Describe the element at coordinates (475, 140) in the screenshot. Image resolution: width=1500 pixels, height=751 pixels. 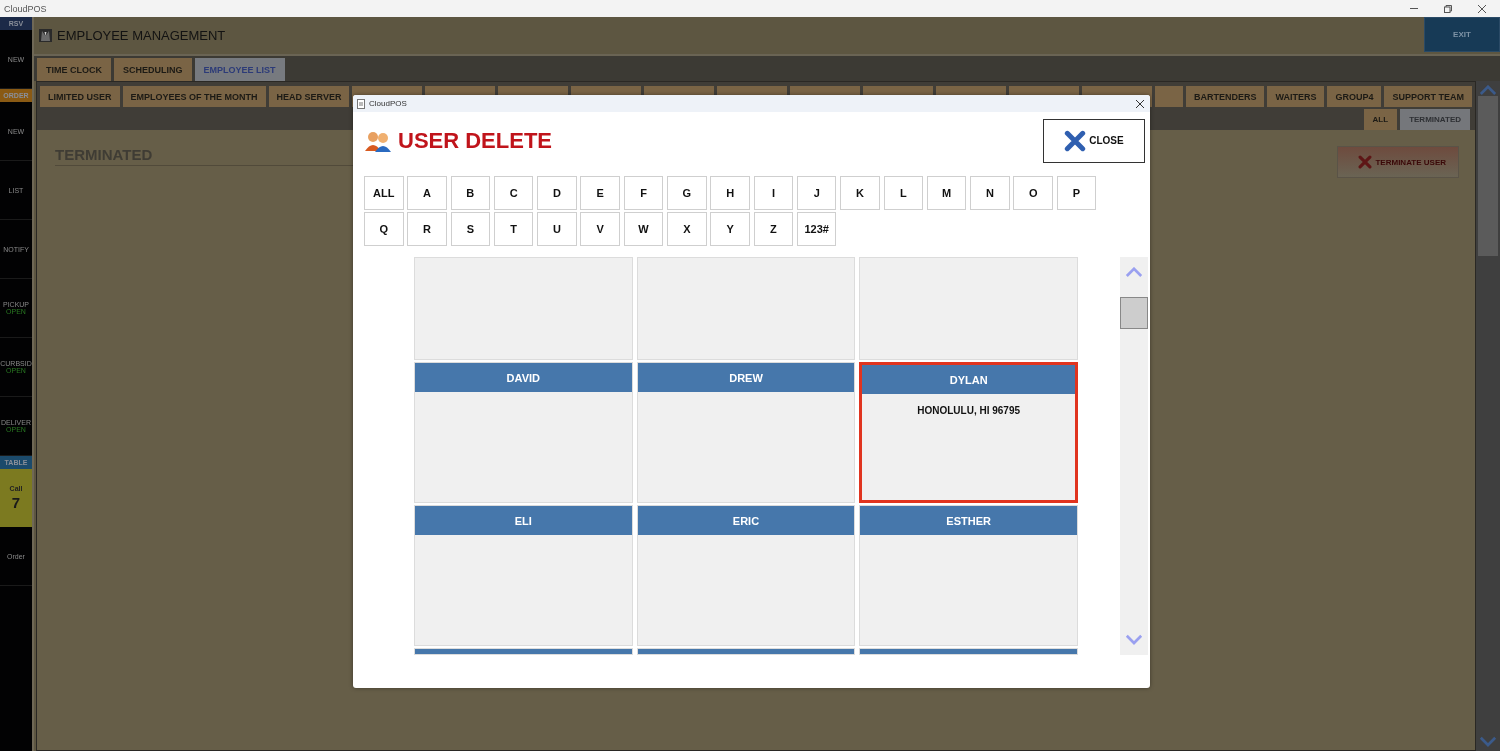
I see `dialog-title: USER DELETE` at that location.